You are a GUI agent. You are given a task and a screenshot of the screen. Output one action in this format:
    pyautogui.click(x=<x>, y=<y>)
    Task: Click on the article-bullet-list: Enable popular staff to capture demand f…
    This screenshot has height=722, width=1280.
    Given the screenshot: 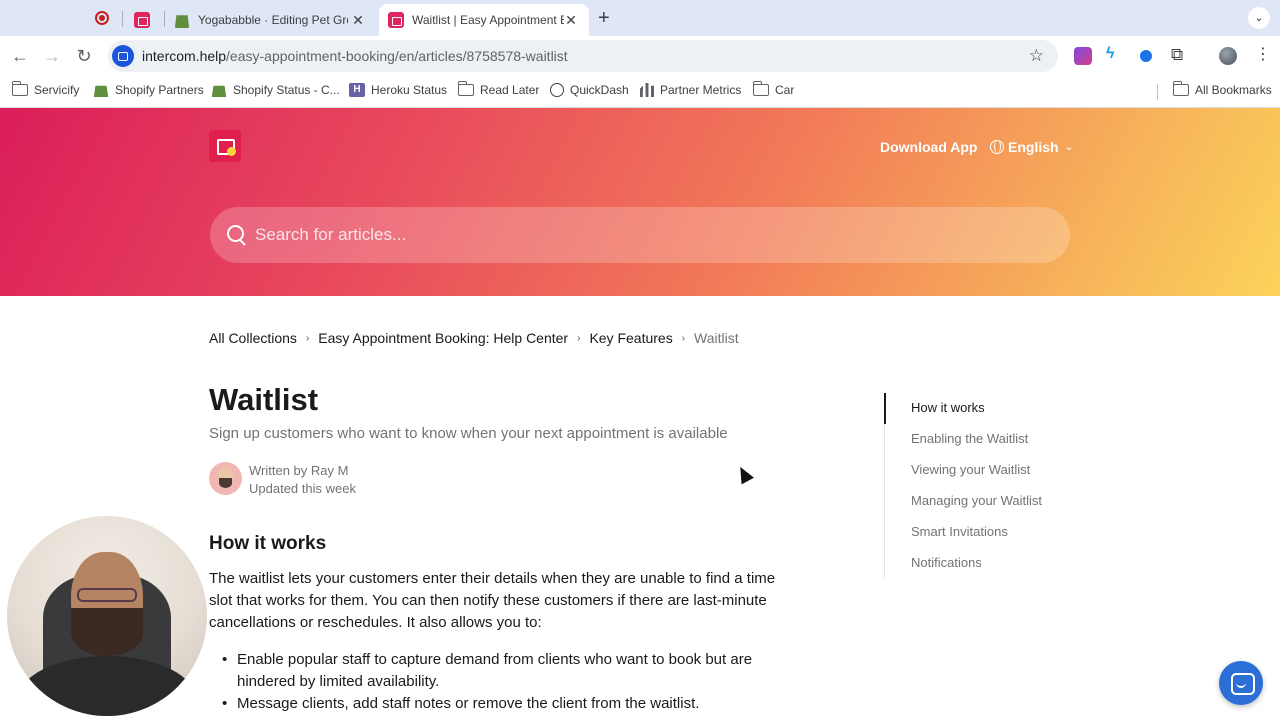 What is the action you would take?
    pyautogui.click(x=502, y=682)
    